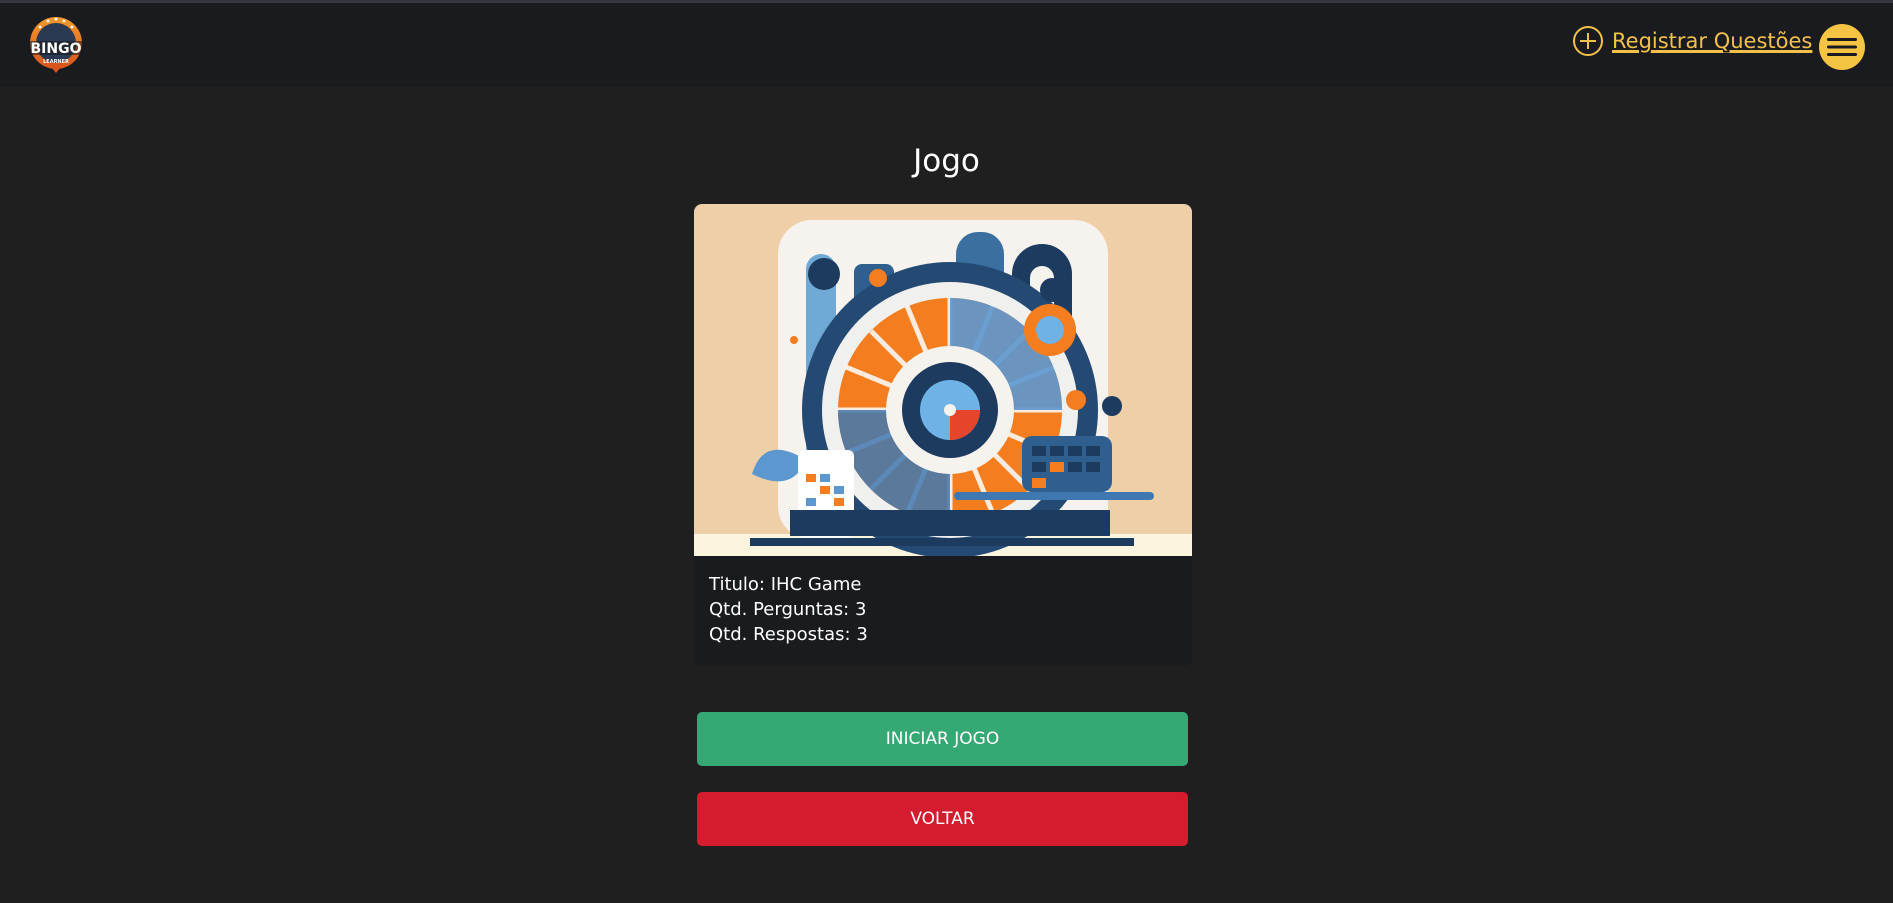 This screenshot has height=903, width=1893. Describe the element at coordinates (1588, 41) in the screenshot. I see `plus-circle-icon` at that location.